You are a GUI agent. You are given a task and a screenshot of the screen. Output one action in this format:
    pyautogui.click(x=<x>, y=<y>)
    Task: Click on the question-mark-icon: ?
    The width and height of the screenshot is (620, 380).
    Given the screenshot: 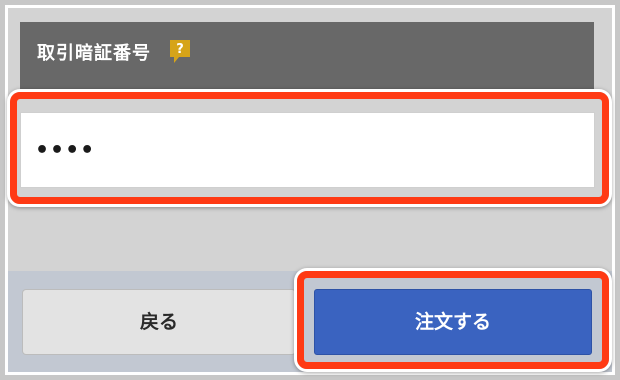 What is the action you would take?
    pyautogui.click(x=180, y=52)
    